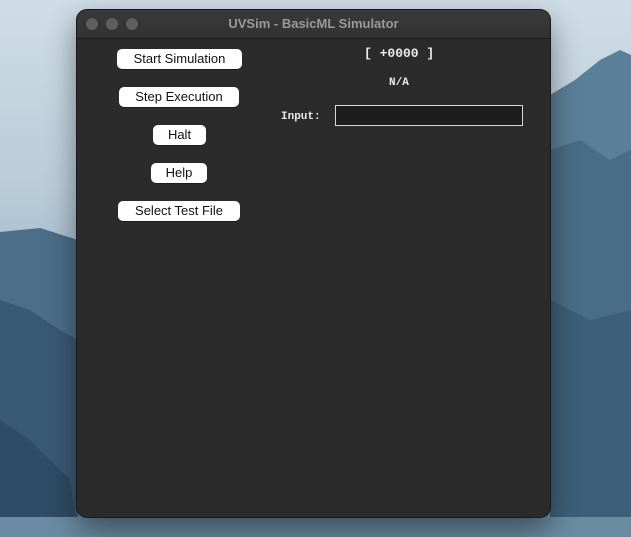  I want to click on status-text: N/A, so click(399, 83).